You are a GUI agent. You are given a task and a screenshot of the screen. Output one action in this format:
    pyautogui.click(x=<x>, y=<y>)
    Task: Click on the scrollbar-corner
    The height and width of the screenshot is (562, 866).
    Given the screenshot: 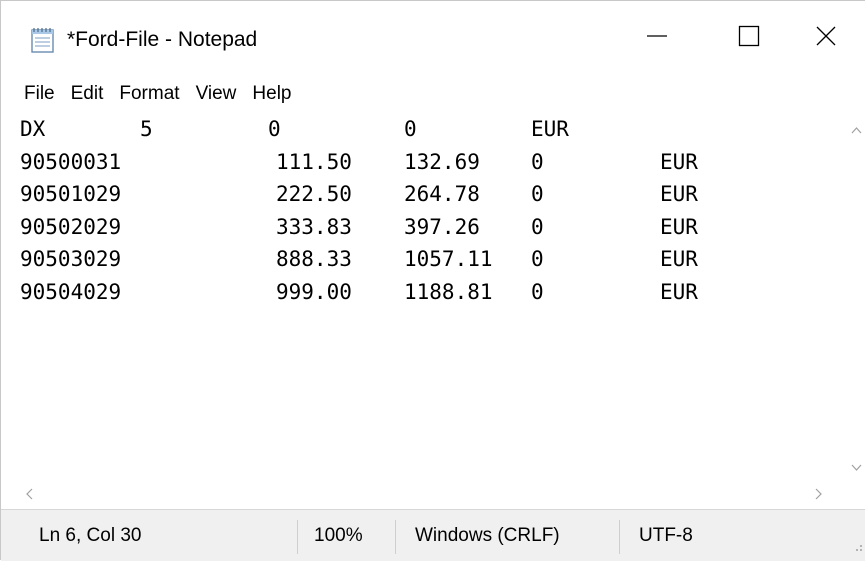 What is the action you would take?
    pyautogui.click(x=856, y=494)
    